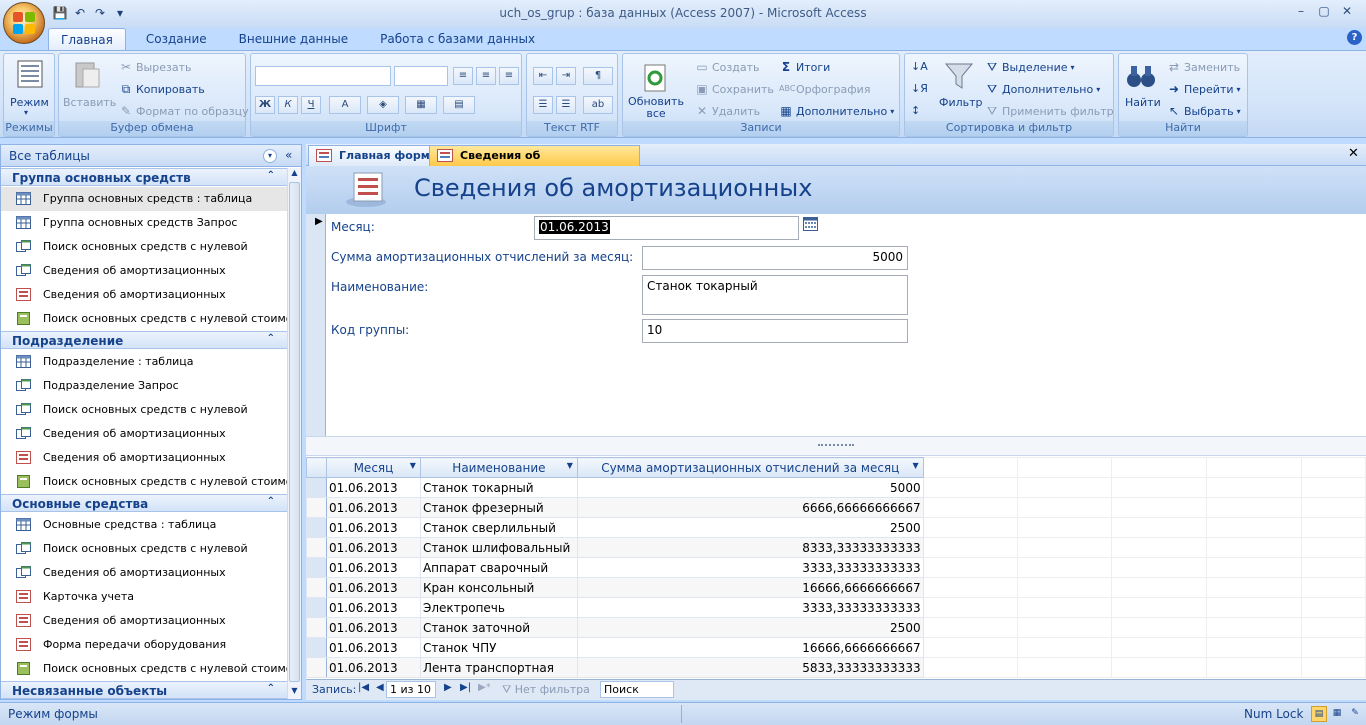 Image resolution: width=1366 pixels, height=725 pixels. What do you see at coordinates (1337, 714) in the screenshot?
I see `layout-view-icon: ▦` at bounding box center [1337, 714].